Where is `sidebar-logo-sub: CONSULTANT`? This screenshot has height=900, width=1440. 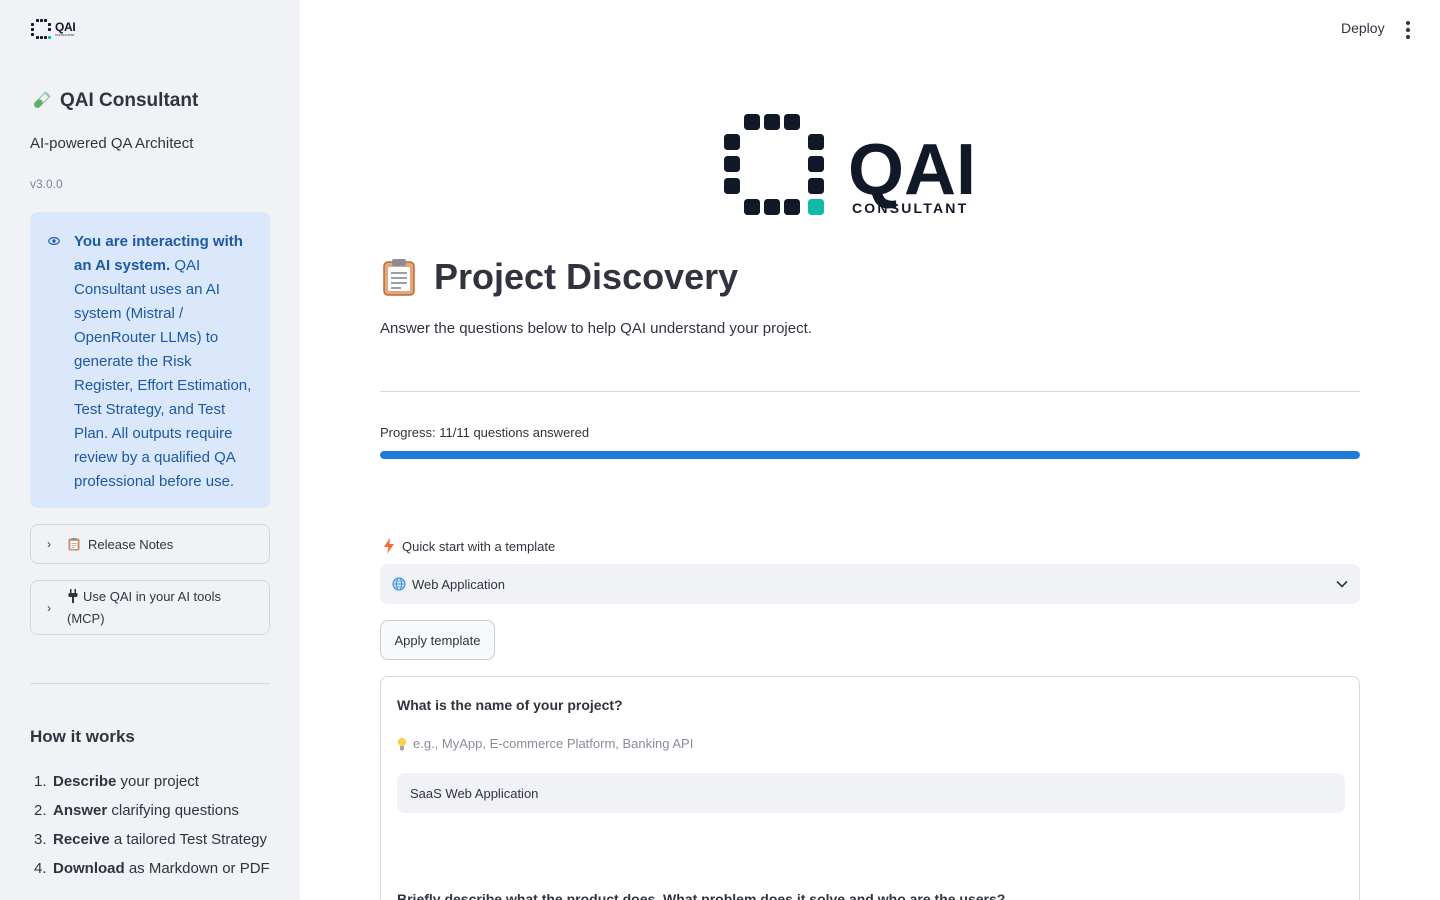 sidebar-logo-sub: CONSULTANT is located at coordinates (65, 35).